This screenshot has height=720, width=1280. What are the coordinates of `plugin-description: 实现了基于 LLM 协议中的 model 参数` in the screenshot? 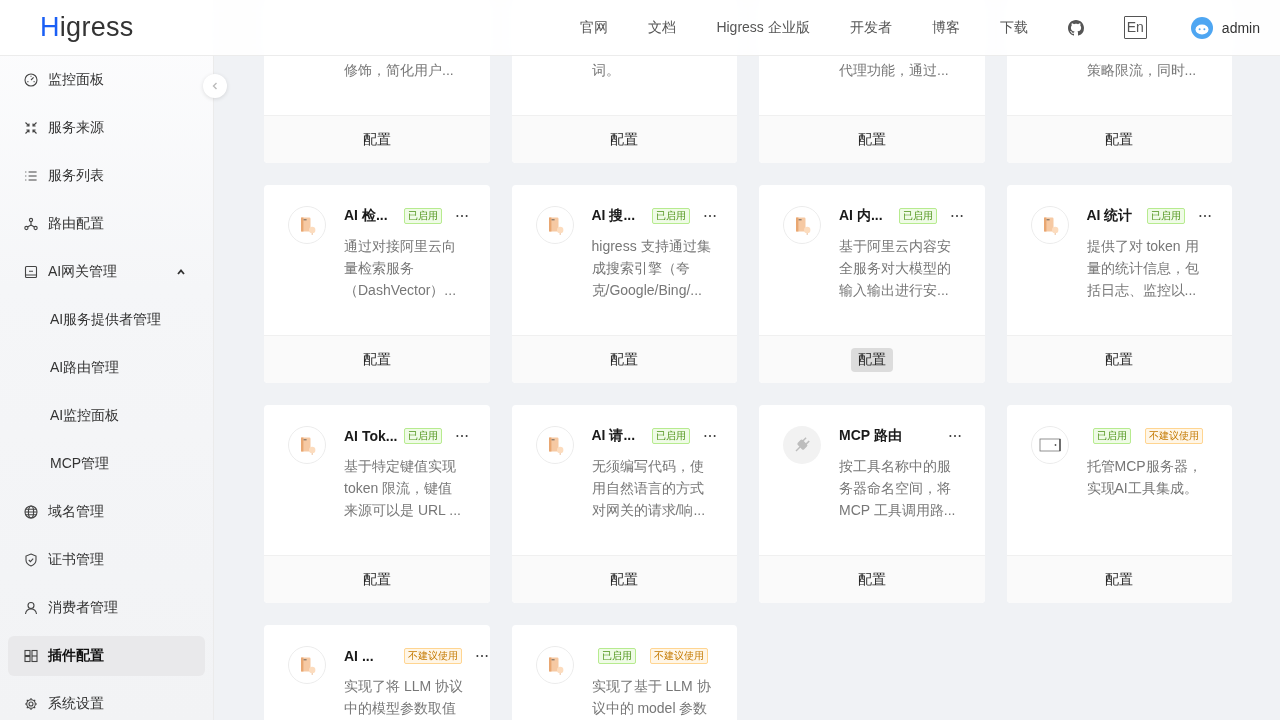 It's located at (651, 697).